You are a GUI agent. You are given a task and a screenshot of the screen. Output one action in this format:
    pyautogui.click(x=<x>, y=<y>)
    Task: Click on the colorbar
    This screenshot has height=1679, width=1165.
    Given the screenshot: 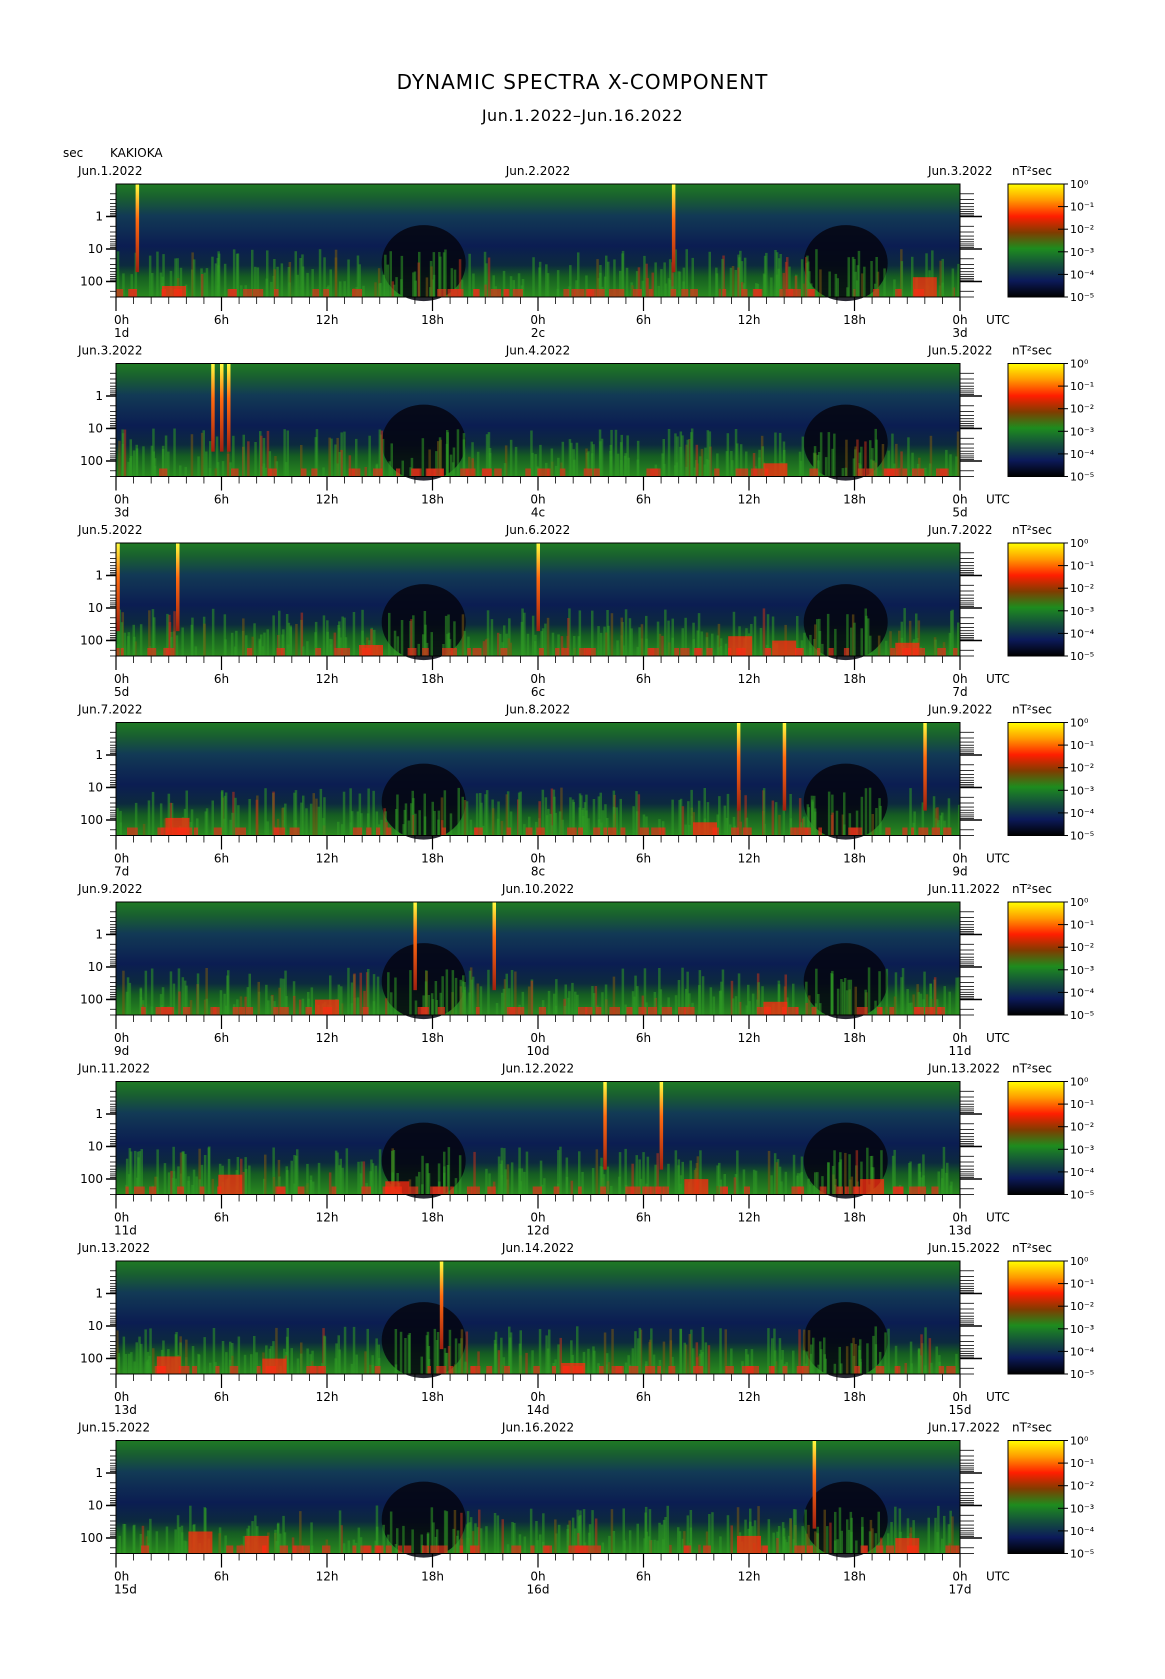 What is the action you would take?
    pyautogui.click(x=1036, y=240)
    